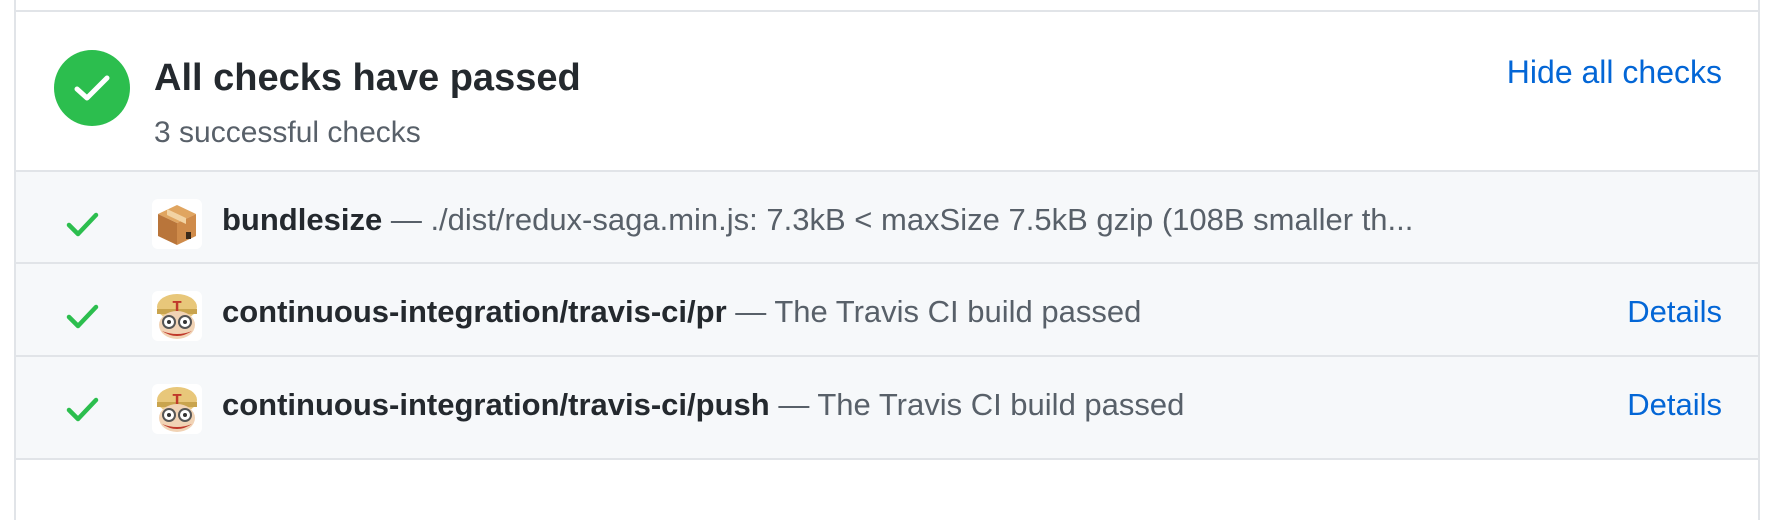  Describe the element at coordinates (496, 404) in the screenshot. I see `check-name: continuous-integration/travis-ci/push` at that location.